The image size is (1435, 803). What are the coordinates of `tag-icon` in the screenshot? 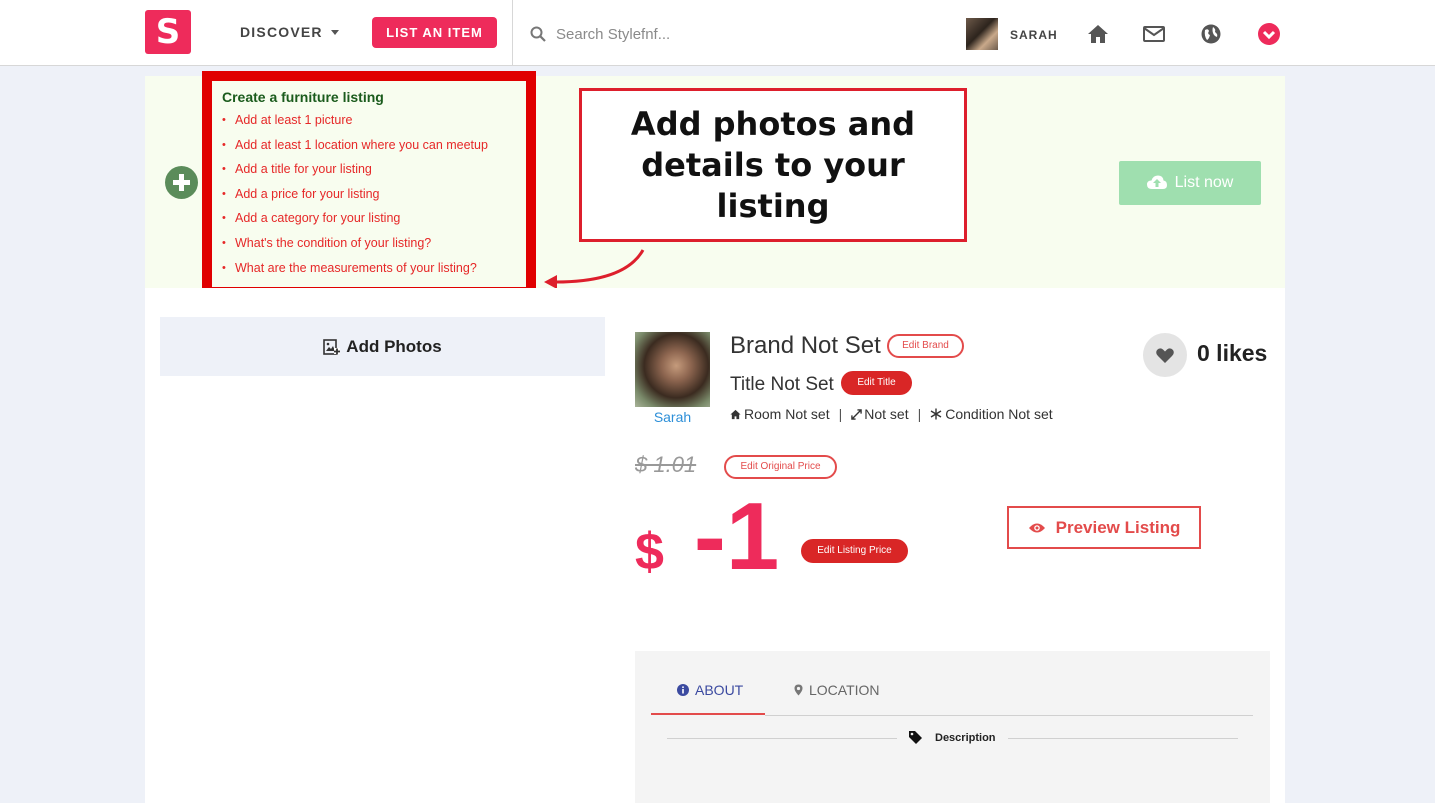 It's located at (915, 737).